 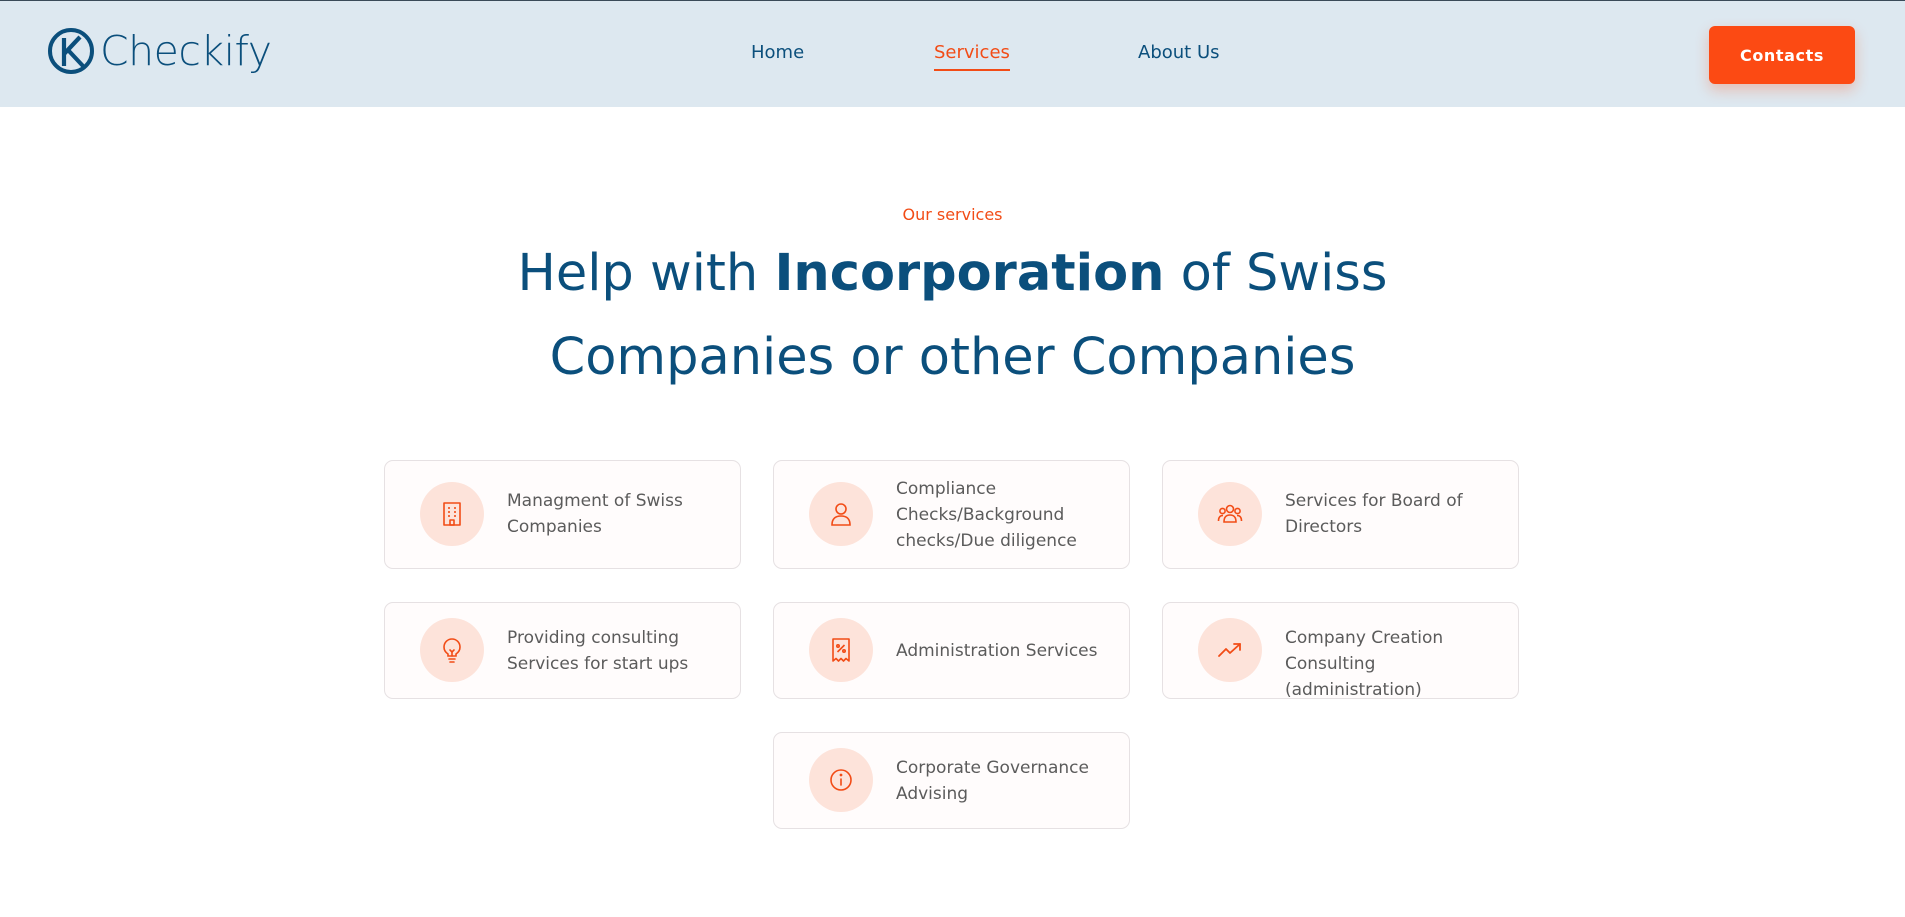 I want to click on service-label: Corporate Governance Advising, so click(x=992, y=781).